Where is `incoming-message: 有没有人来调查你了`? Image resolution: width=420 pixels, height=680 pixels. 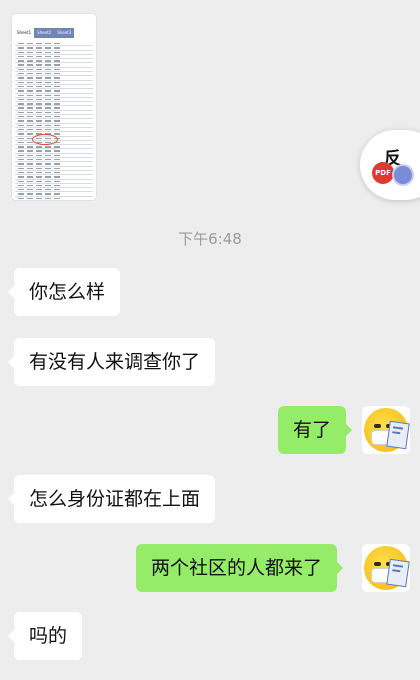
incoming-message: 有没有人来调查你了 is located at coordinates (111, 362).